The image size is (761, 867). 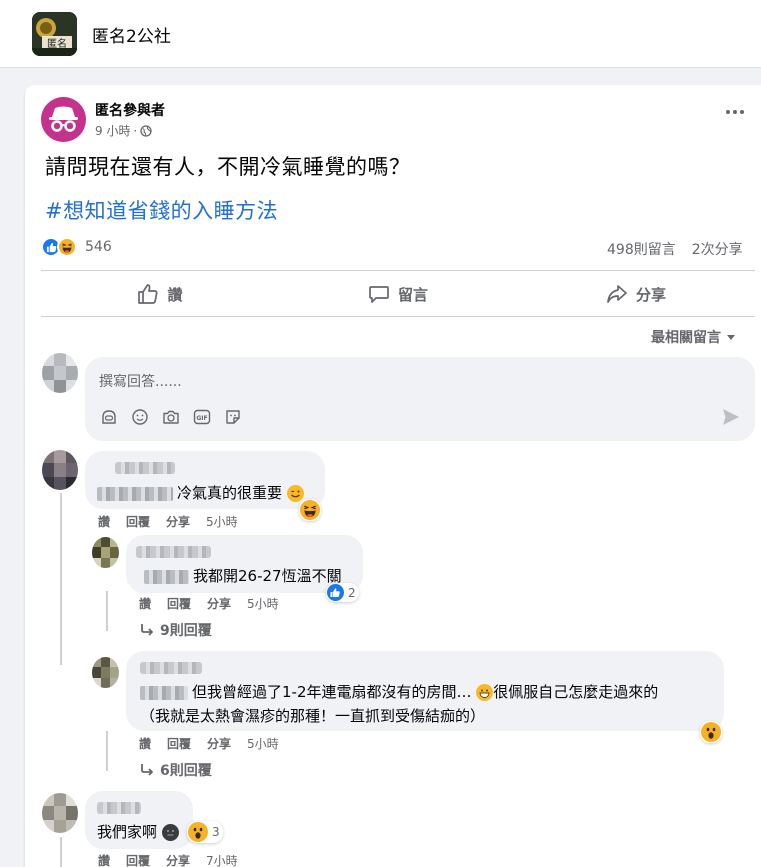 I want to click on thumbs-up-icon, so click(x=148, y=294).